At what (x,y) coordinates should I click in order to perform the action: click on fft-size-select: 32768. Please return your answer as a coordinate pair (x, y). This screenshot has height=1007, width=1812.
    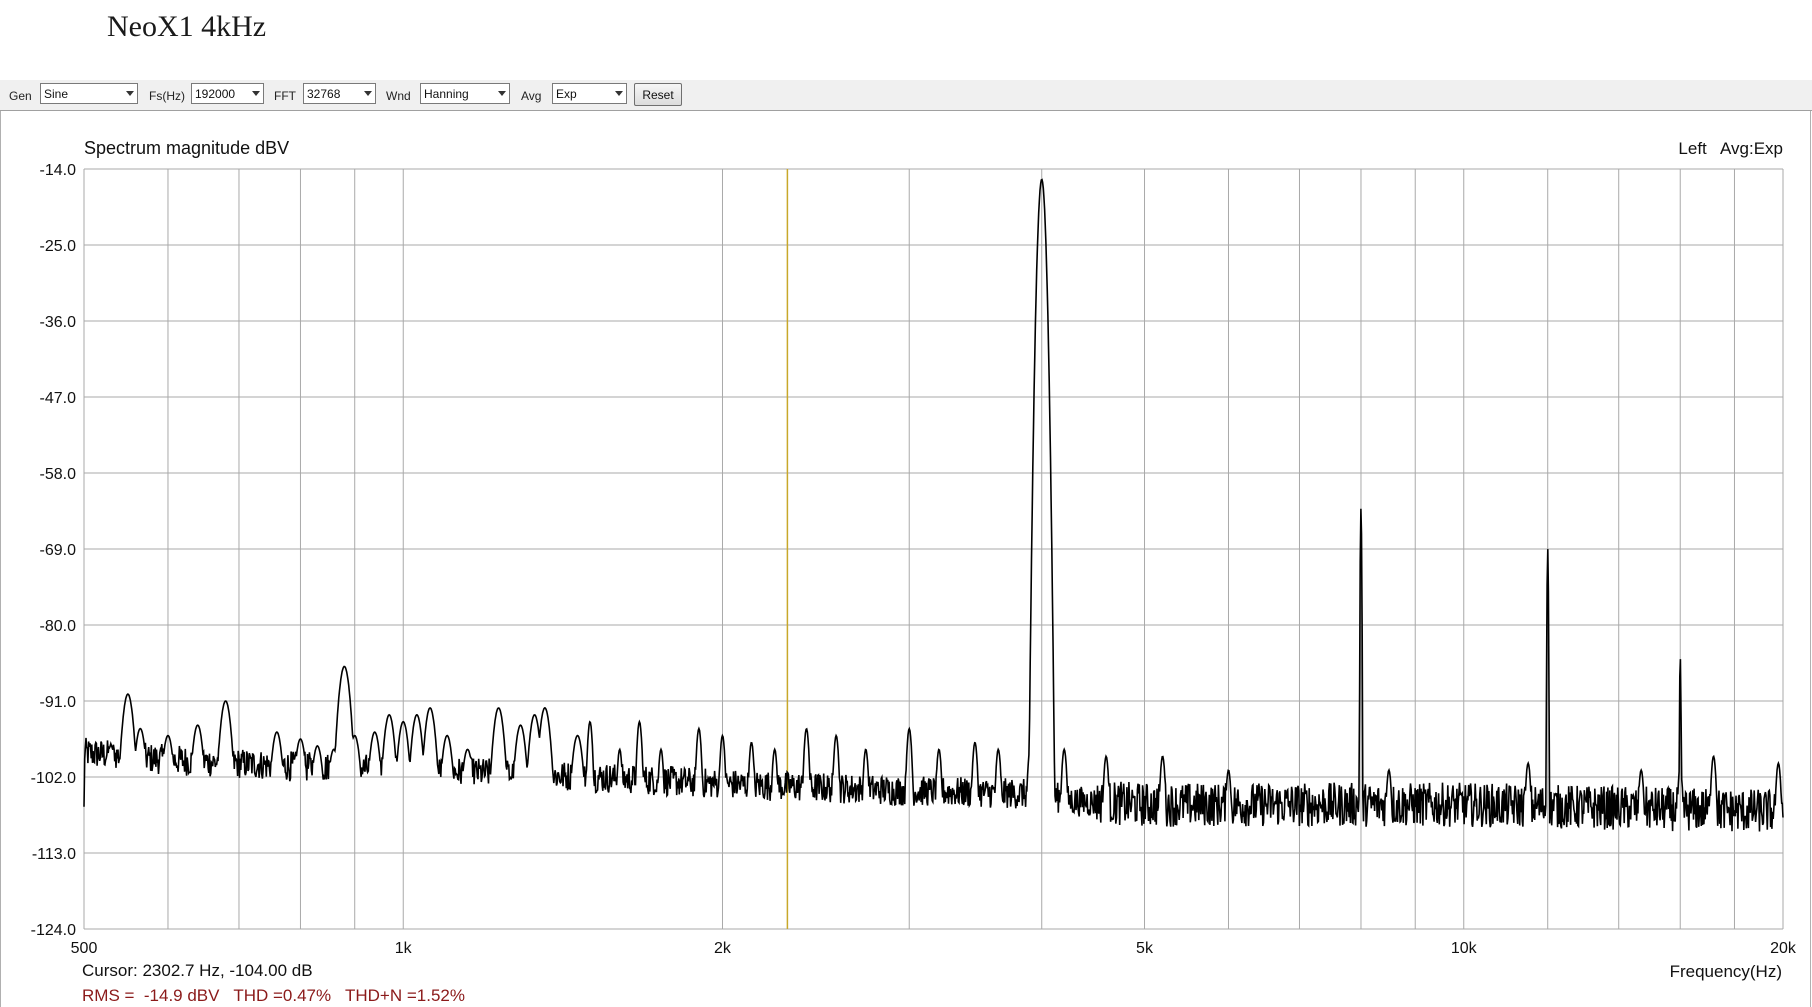
    Looking at the image, I should click on (339, 93).